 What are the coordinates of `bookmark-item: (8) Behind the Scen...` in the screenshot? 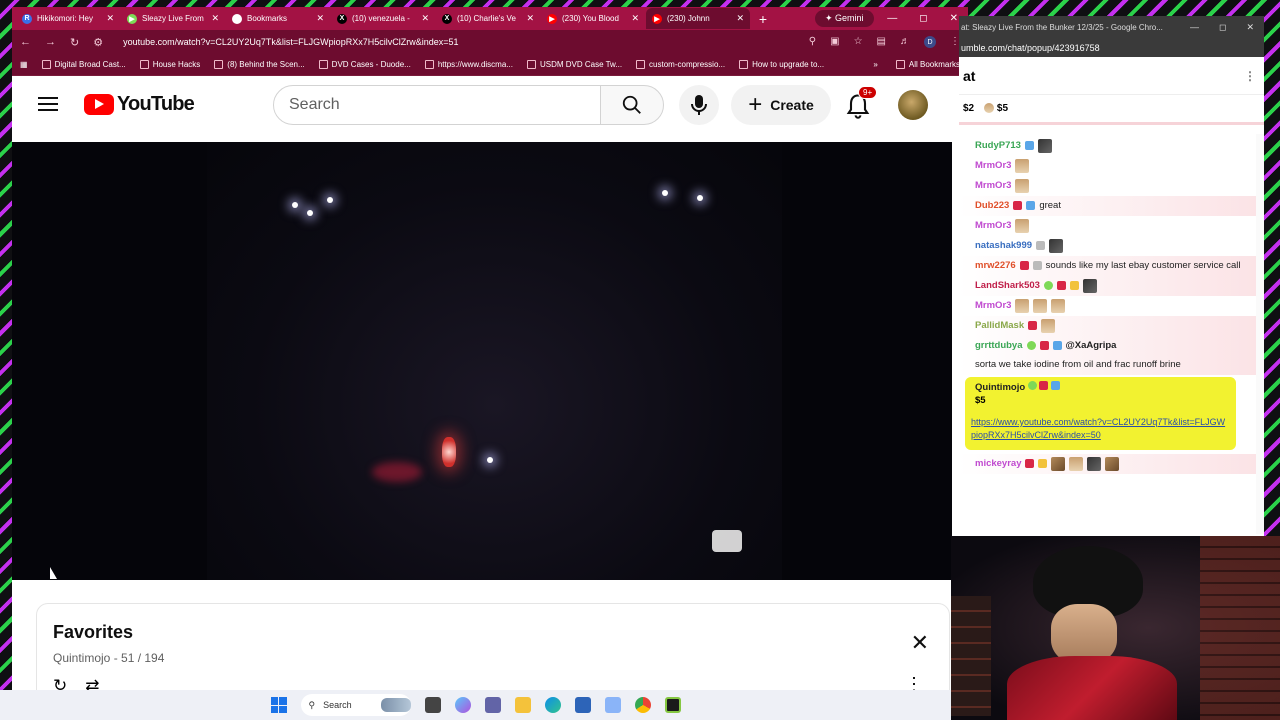 It's located at (259, 64).